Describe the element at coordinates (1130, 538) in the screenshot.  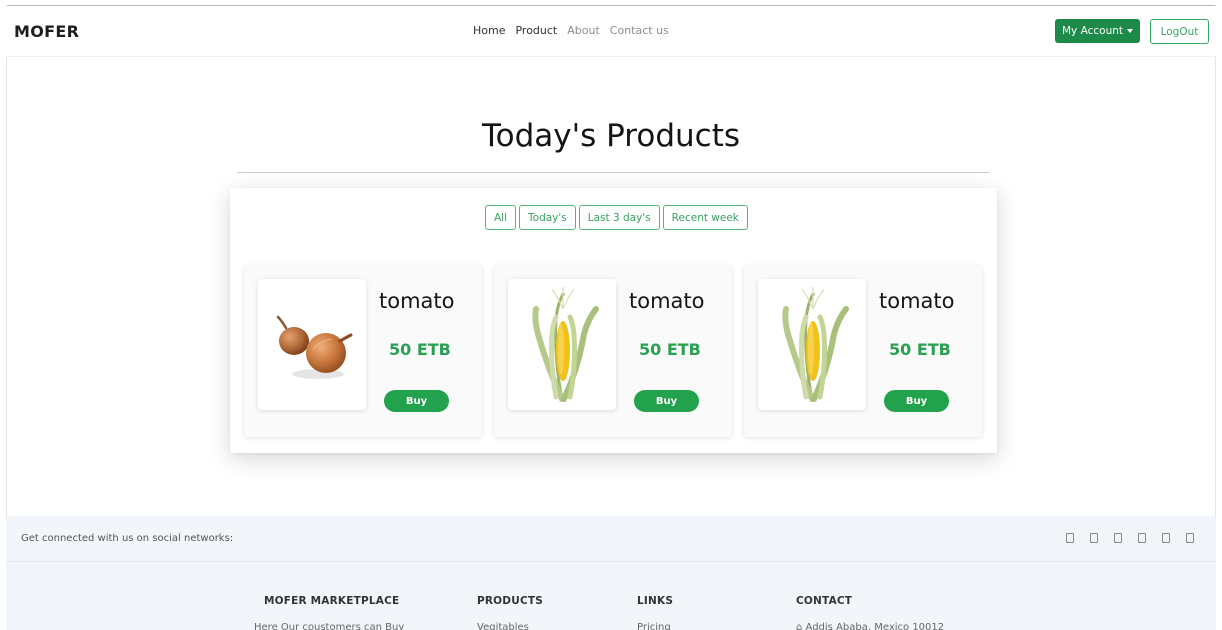
I see `social-icons` at that location.